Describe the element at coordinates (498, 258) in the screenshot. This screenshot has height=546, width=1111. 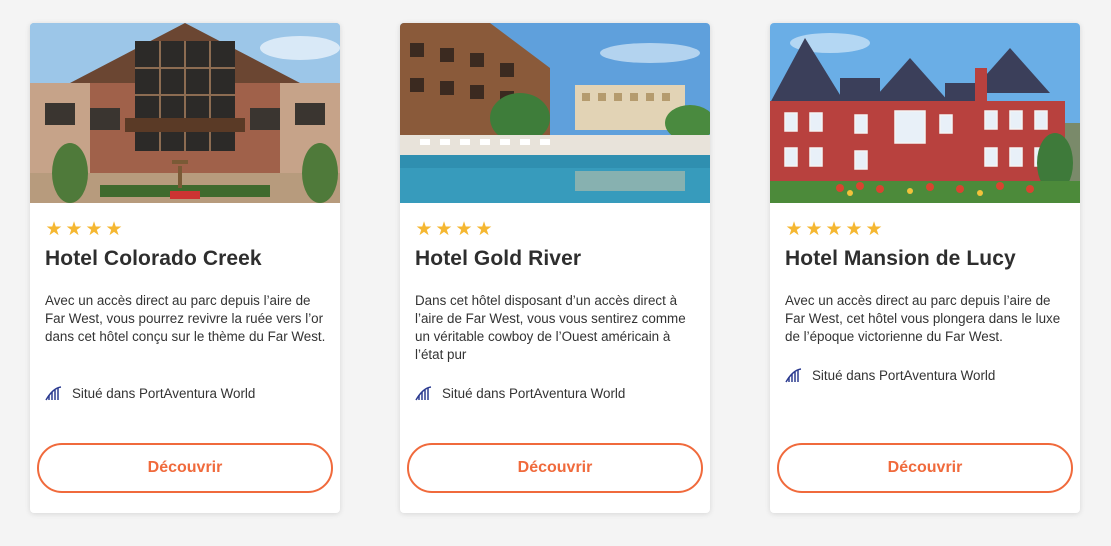
I see `hotel-name: Hotel Gold River` at that location.